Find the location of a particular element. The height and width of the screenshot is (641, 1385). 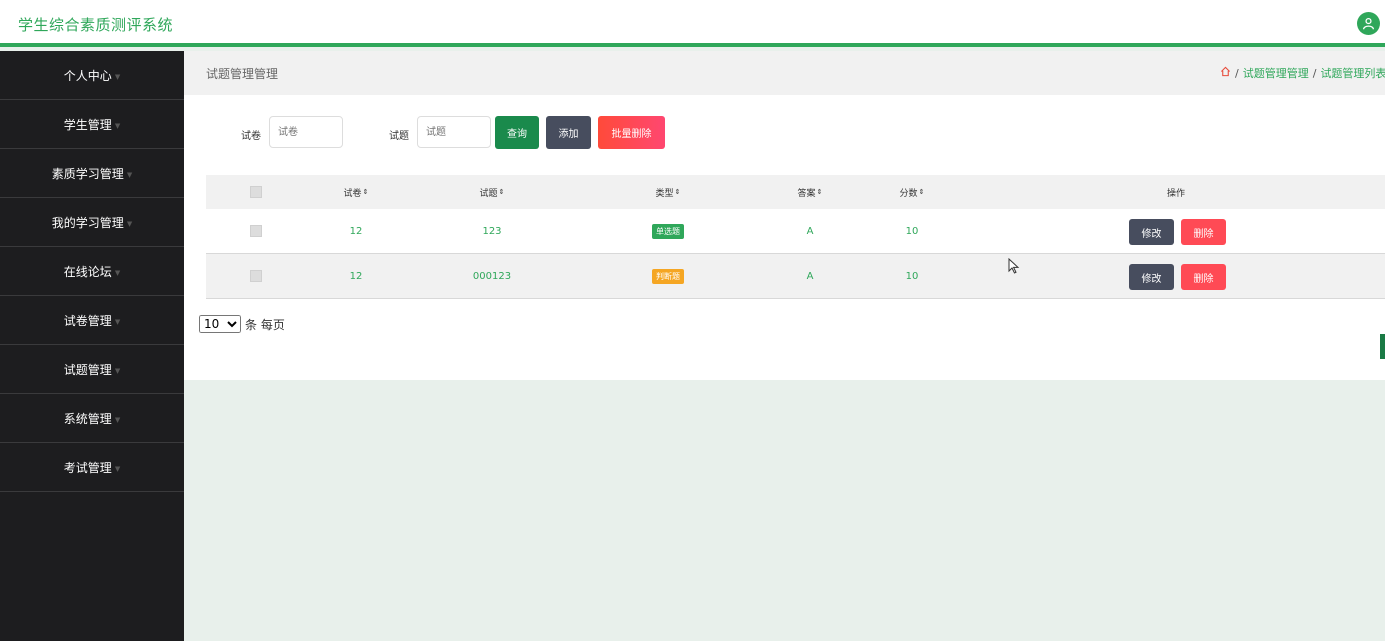

sidebar-item-label: 系统管理 is located at coordinates (87, 418).